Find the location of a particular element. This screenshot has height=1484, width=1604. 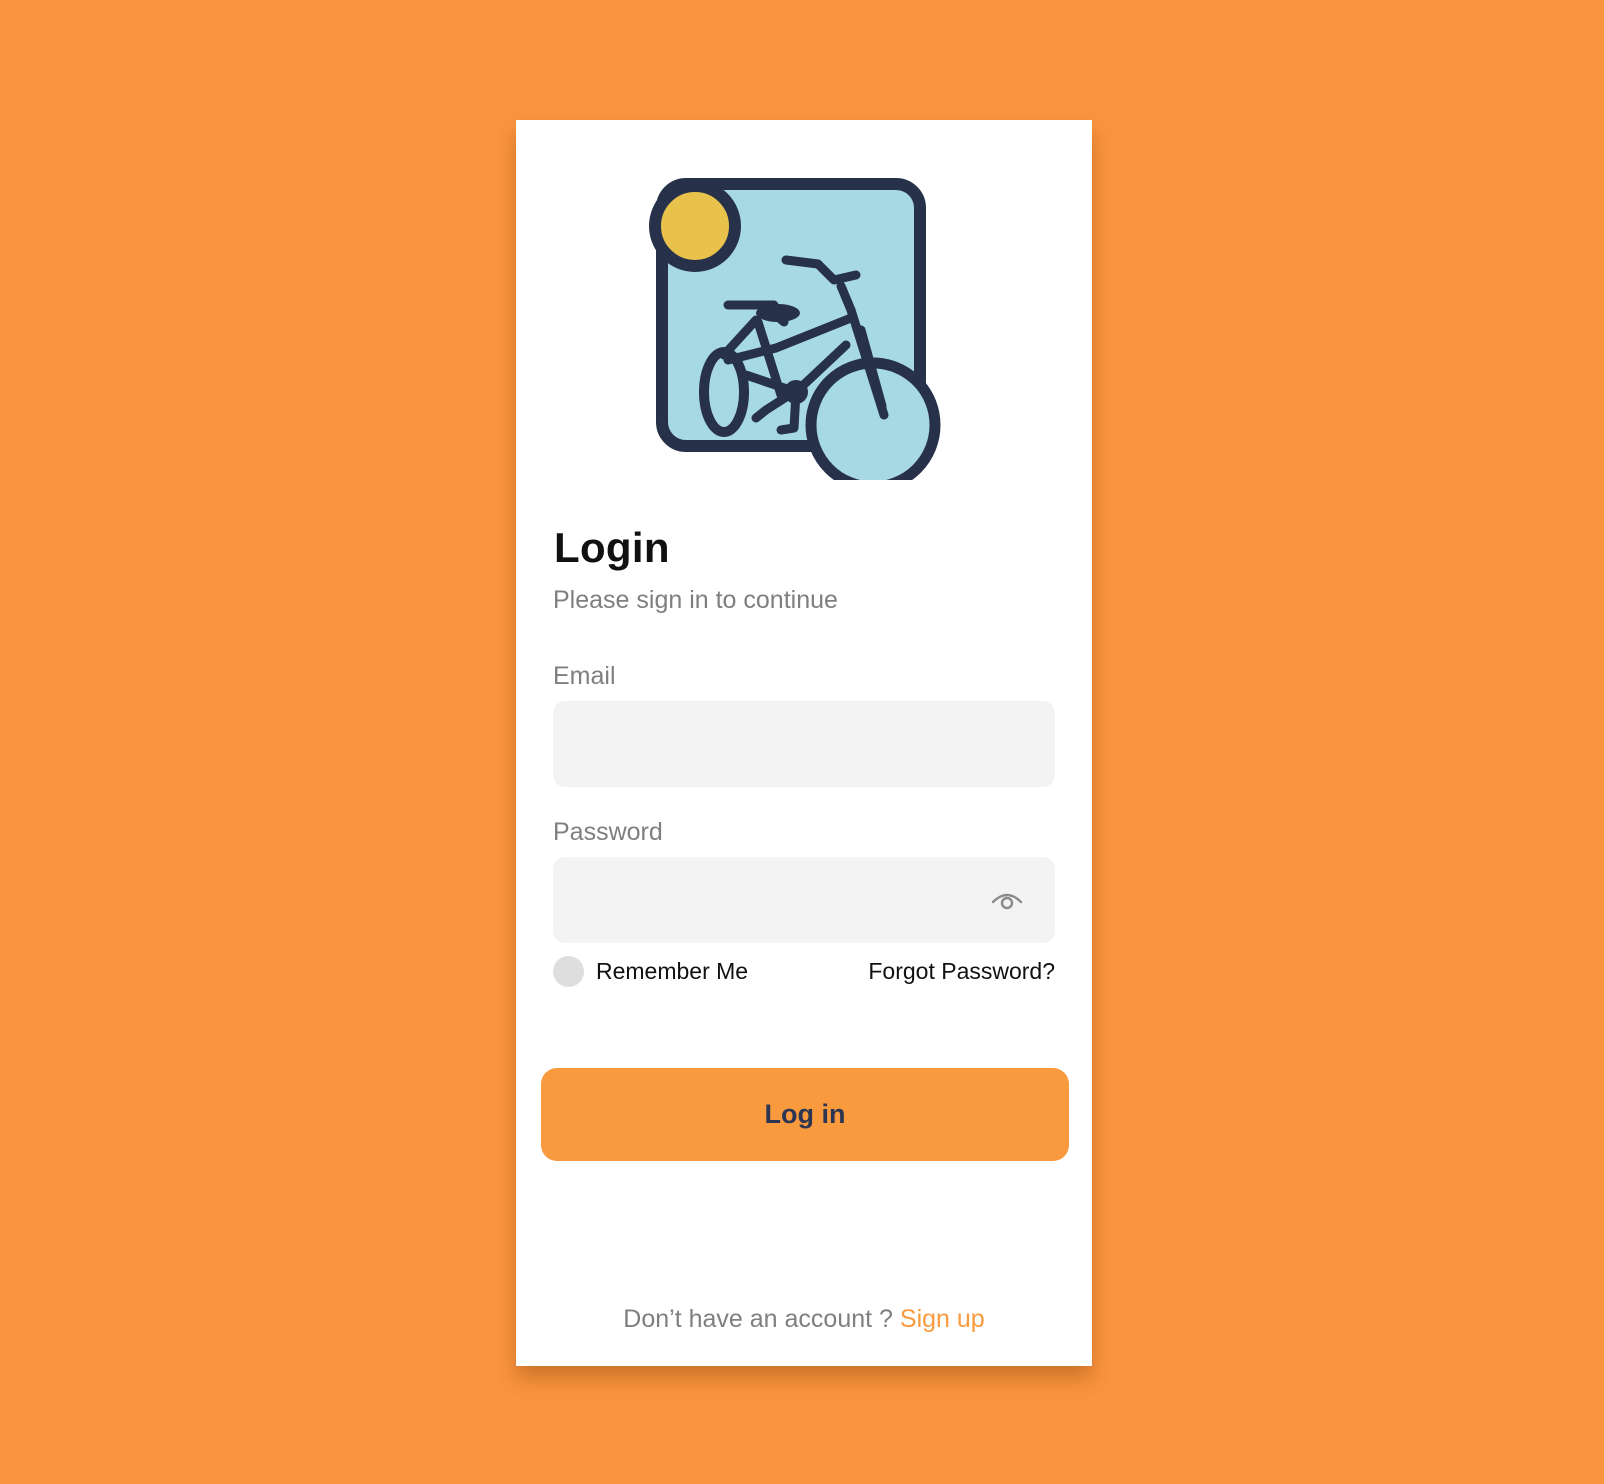

remember-me-toggle: Remember Me is located at coordinates (650, 971).